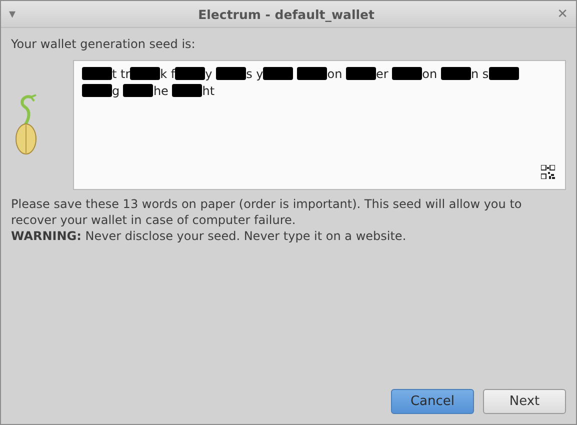 This screenshot has height=425, width=577. What do you see at coordinates (255, 74) in the screenshot?
I see `seed-fragment: s y` at bounding box center [255, 74].